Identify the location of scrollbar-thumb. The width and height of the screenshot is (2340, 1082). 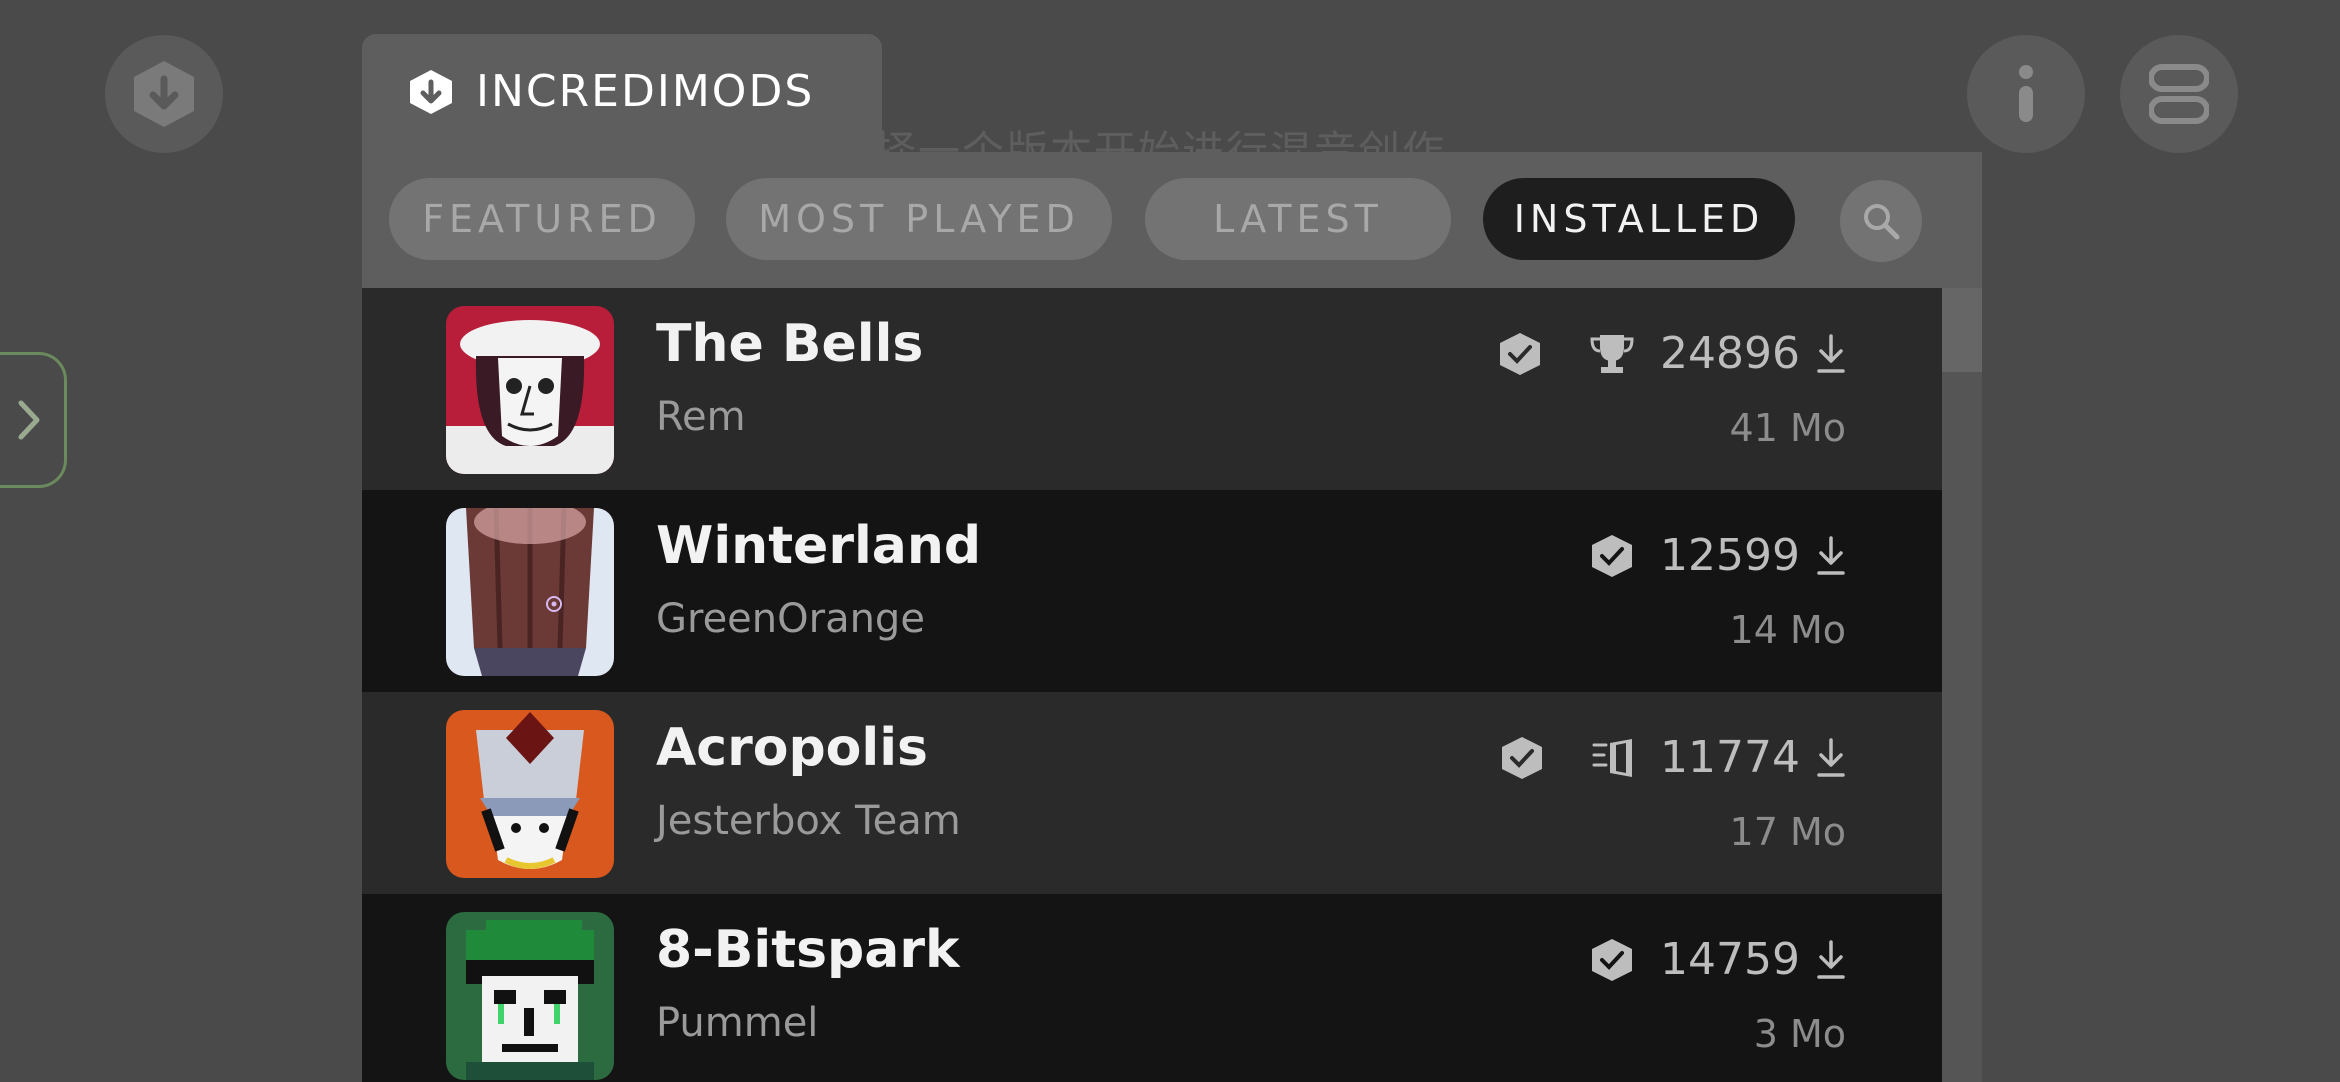
(1962, 330).